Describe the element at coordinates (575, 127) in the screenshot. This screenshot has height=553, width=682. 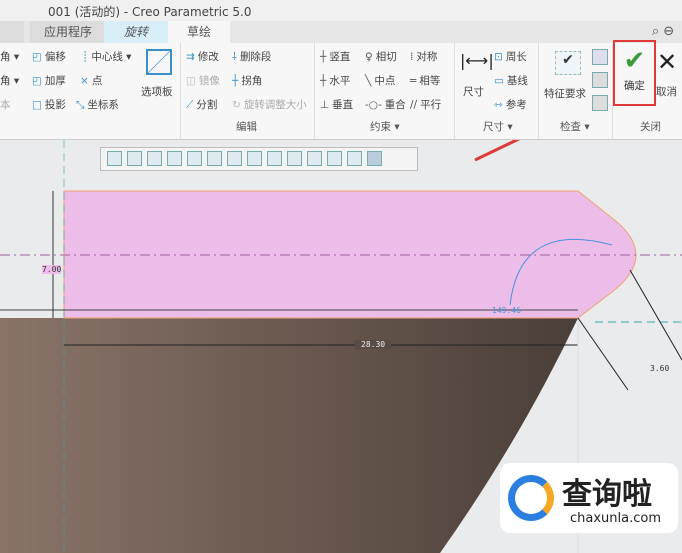
I see `inspect-group-label: 检查 ▾` at that location.